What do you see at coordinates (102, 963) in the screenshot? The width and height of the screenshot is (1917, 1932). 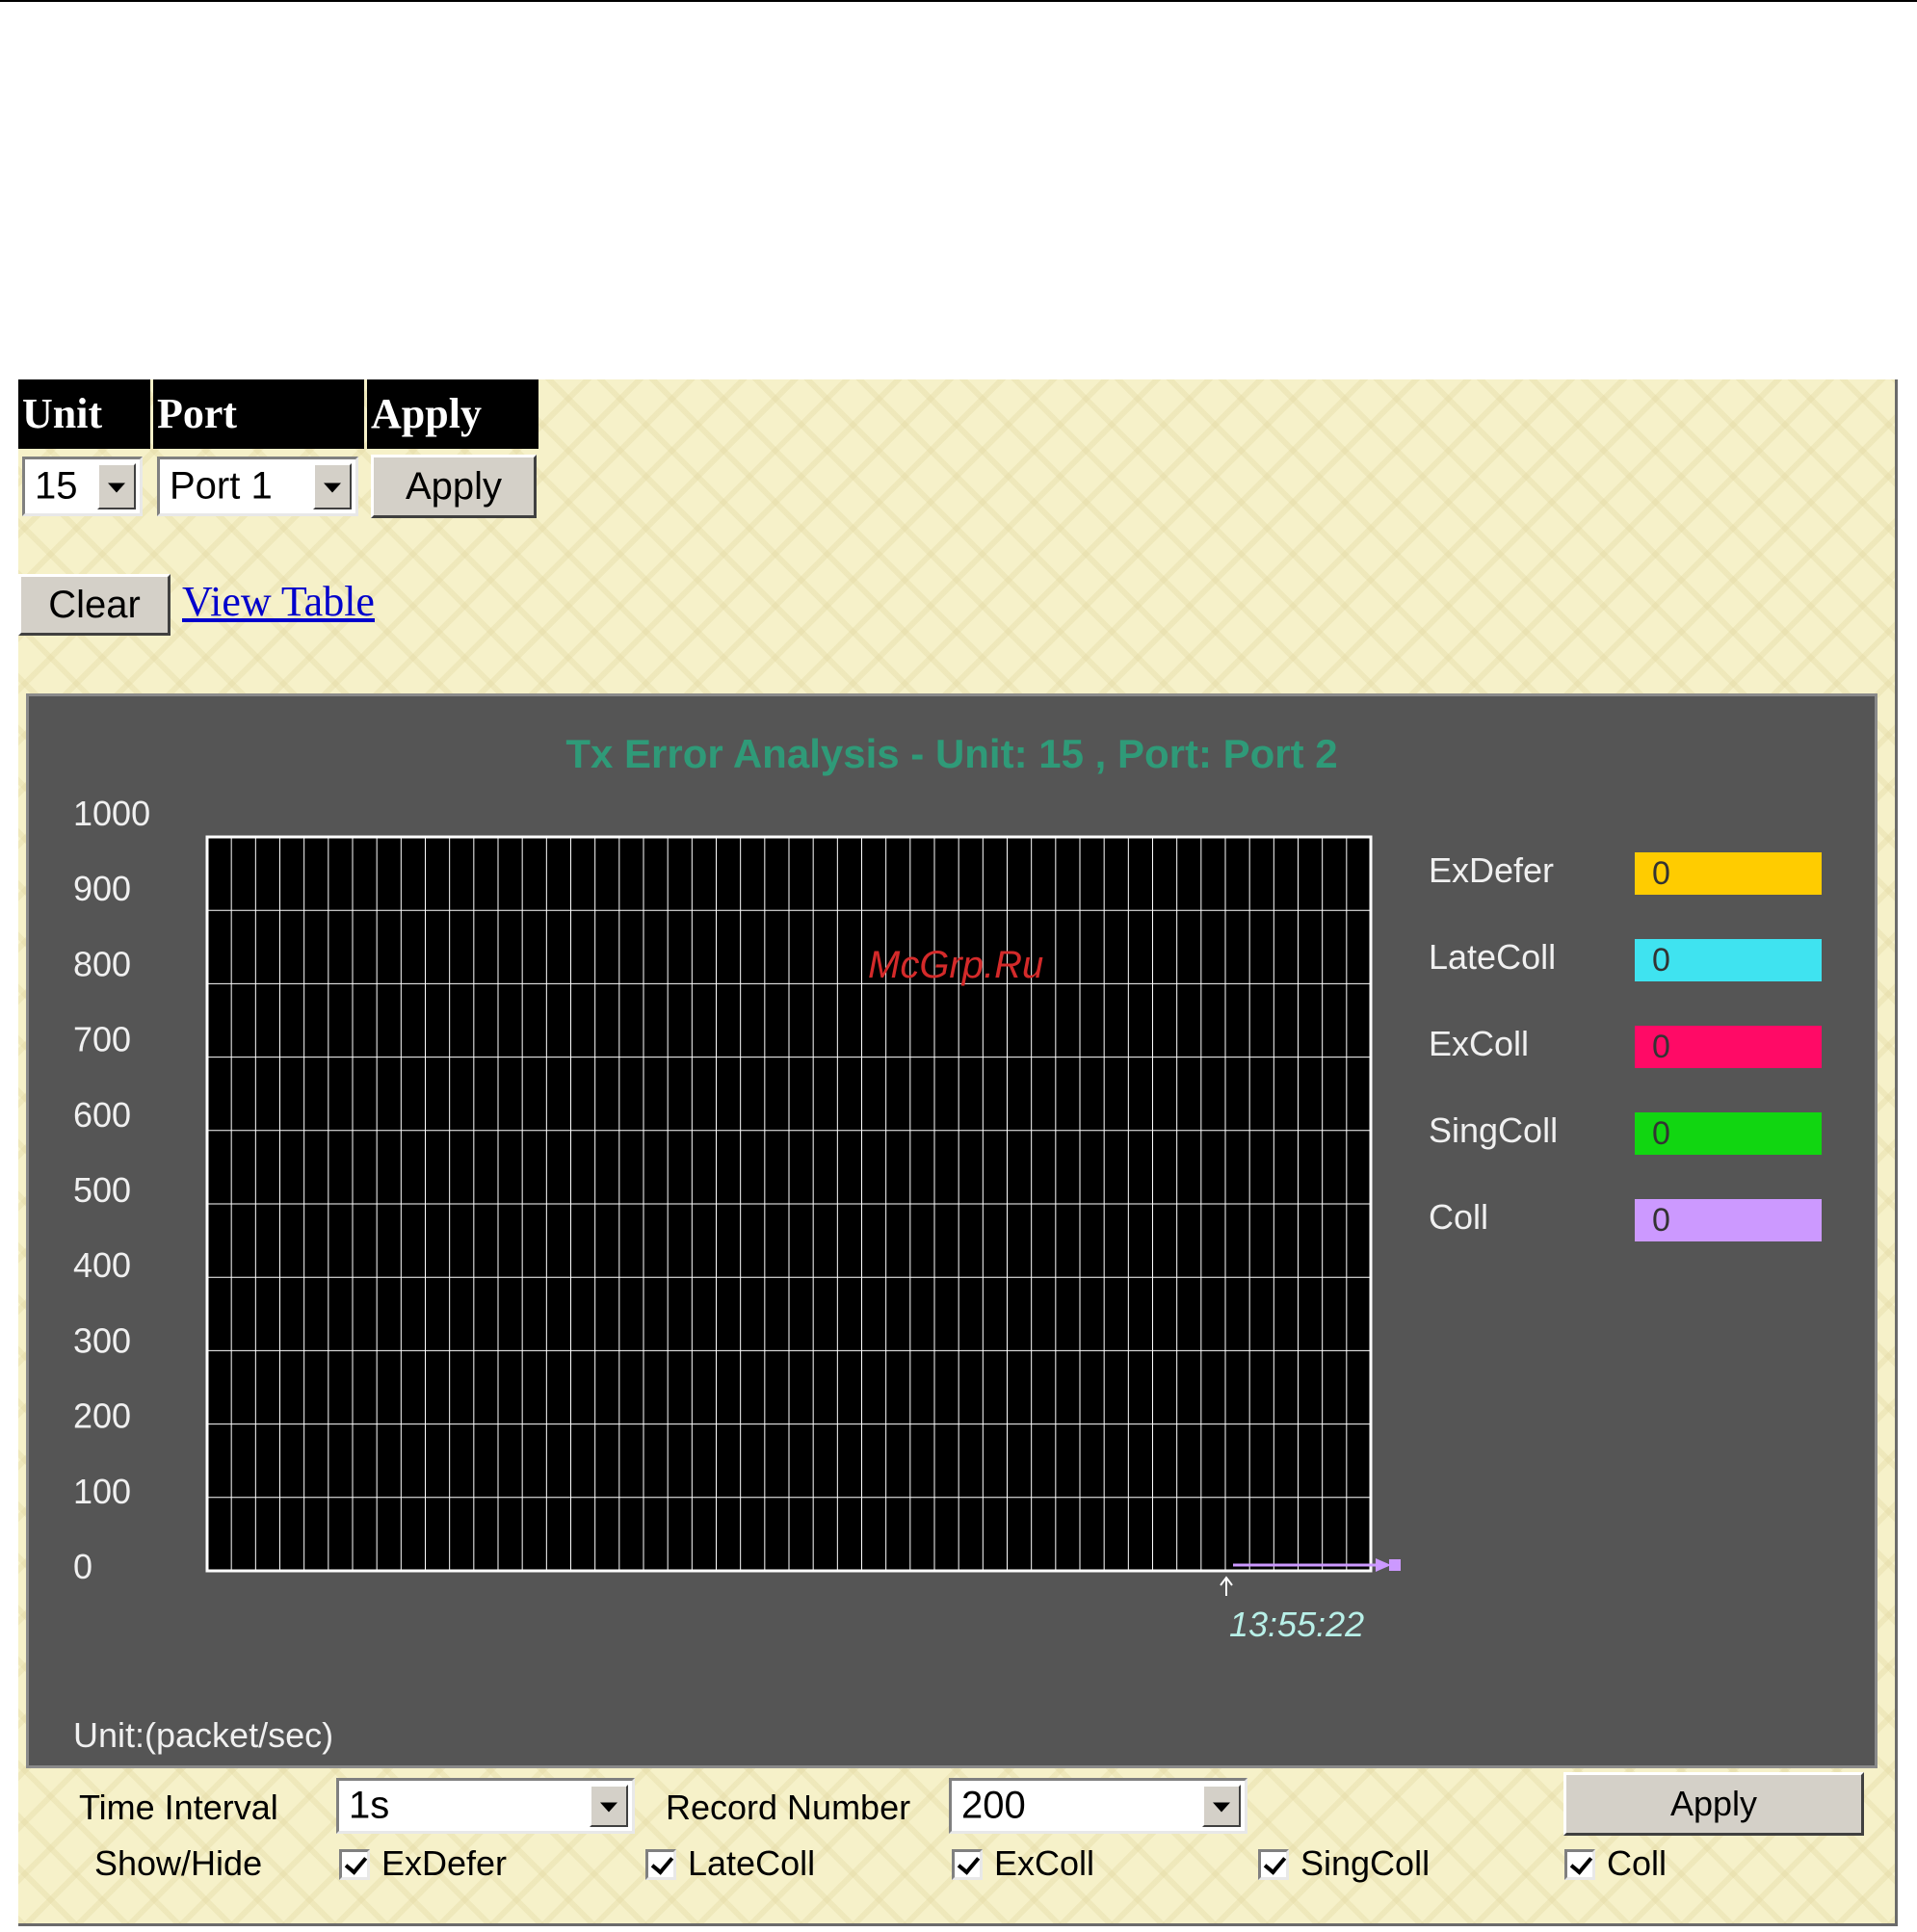 I see `y-tick-label: 800` at bounding box center [102, 963].